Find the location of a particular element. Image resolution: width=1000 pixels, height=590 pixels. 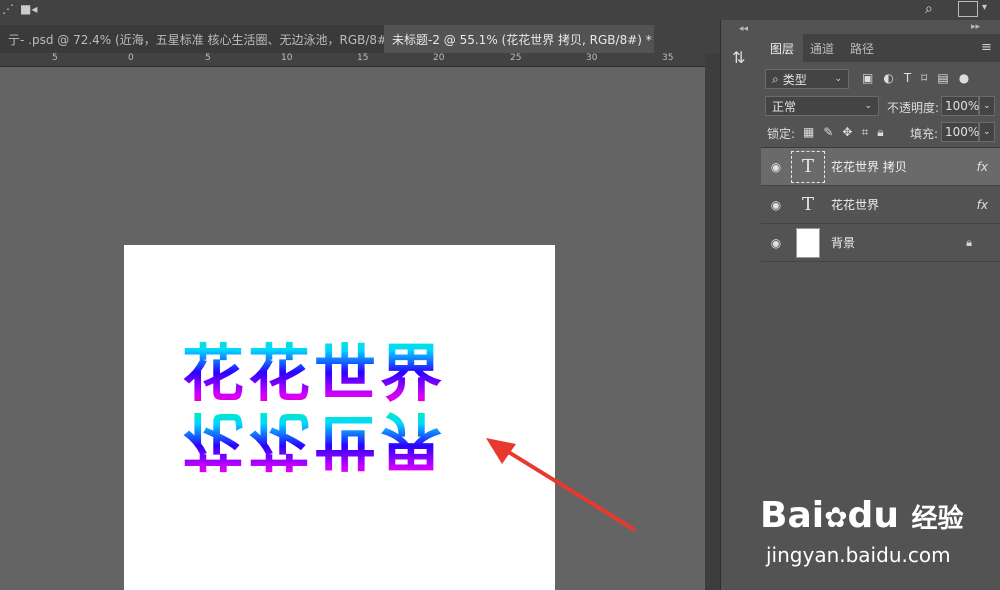

horizontal-ruler: 5 0 5 10 15 20 25 30 35 is located at coordinates (352, 60).